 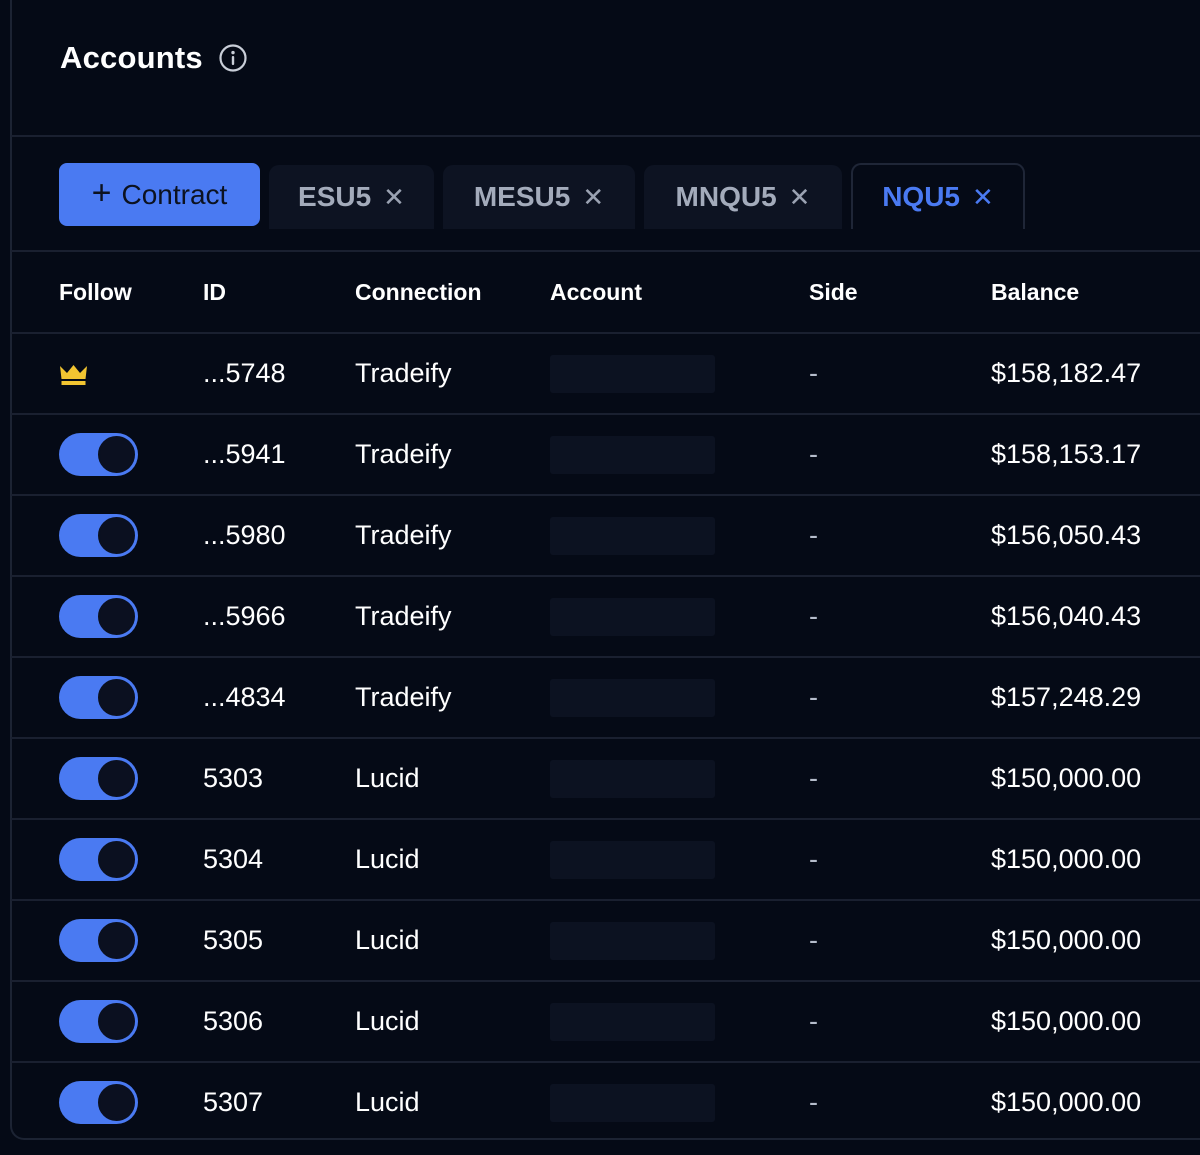 What do you see at coordinates (726, 196) in the screenshot?
I see `tab-label: MNQU5` at bounding box center [726, 196].